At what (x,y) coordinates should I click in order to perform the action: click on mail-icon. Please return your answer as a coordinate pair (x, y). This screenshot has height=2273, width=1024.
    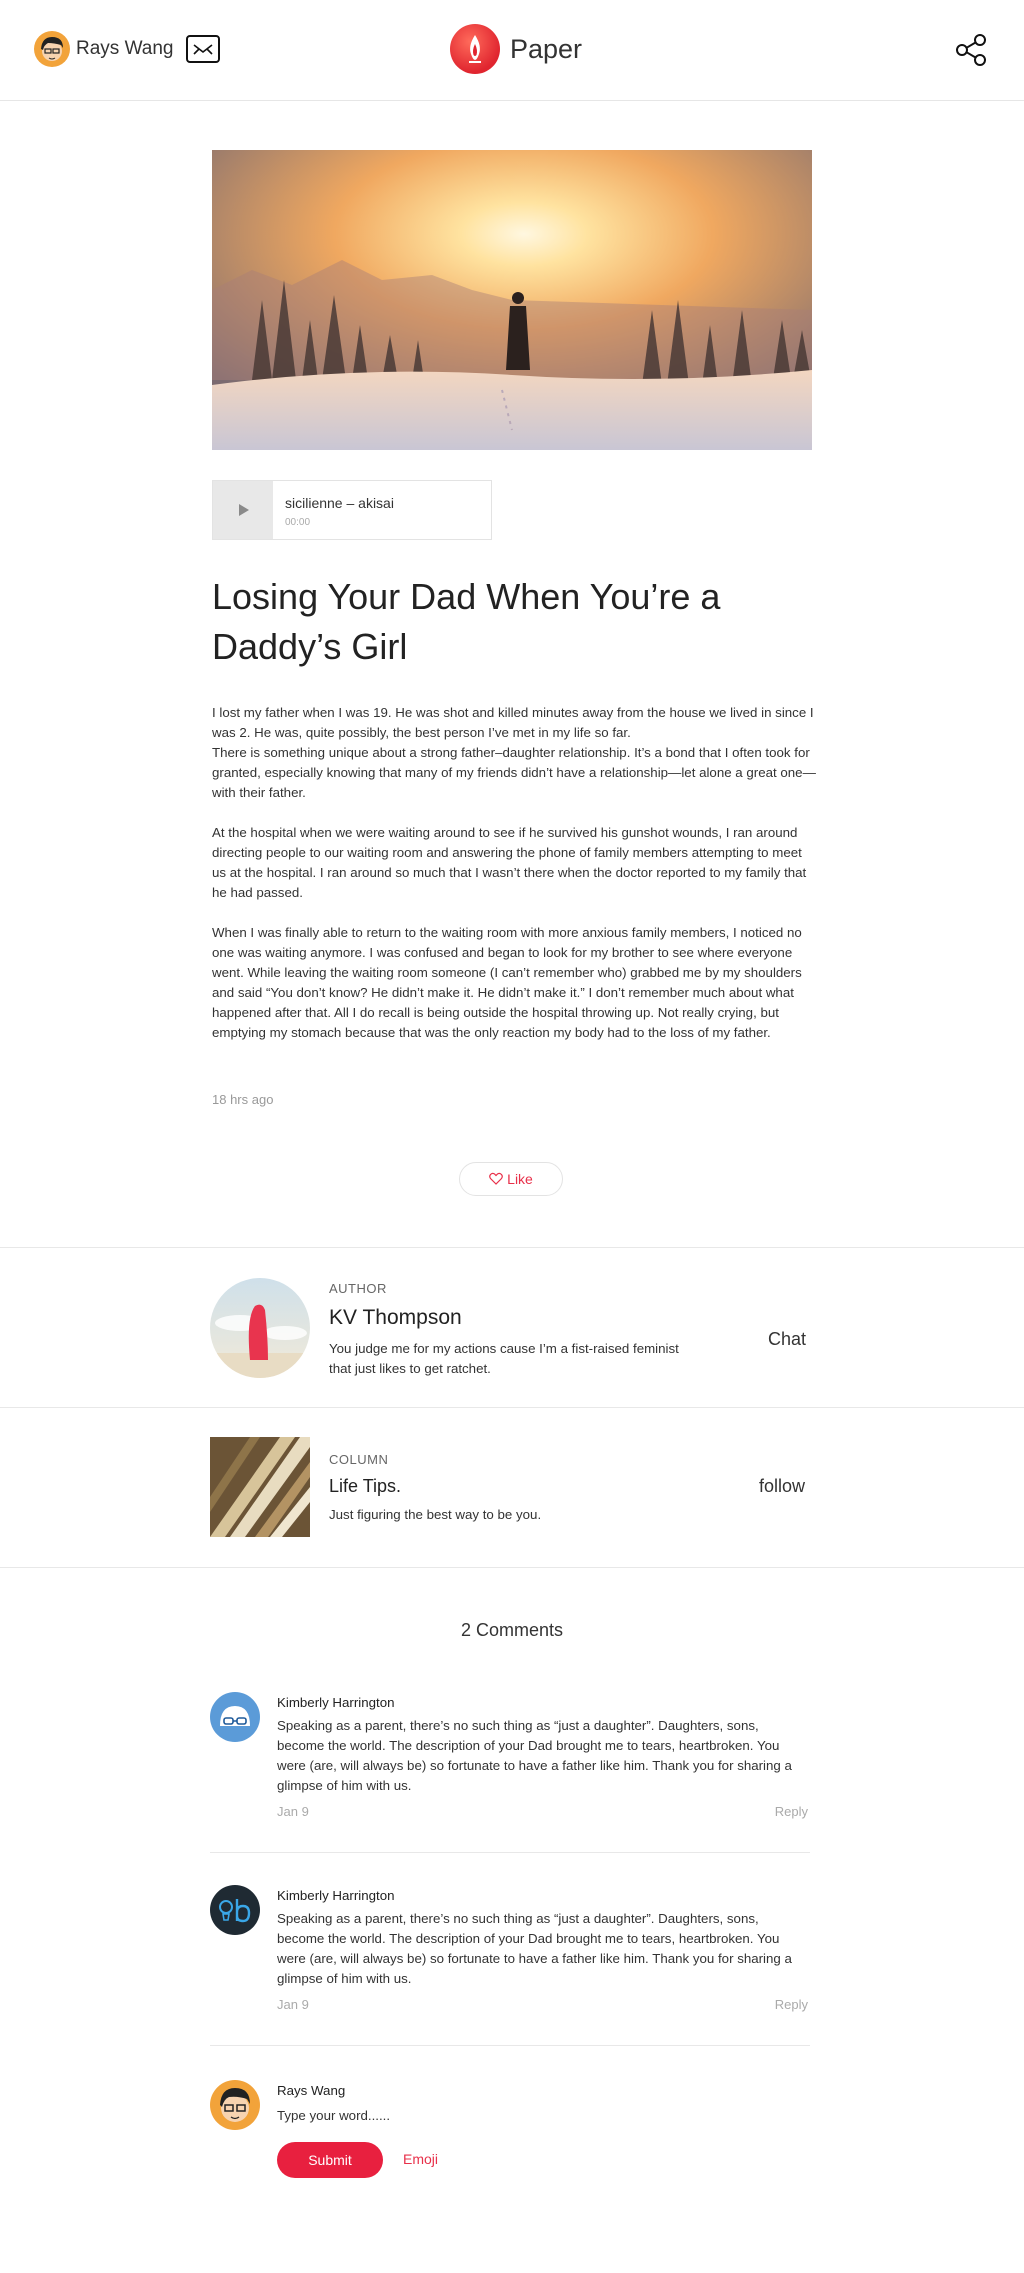
    Looking at the image, I should click on (203, 49).